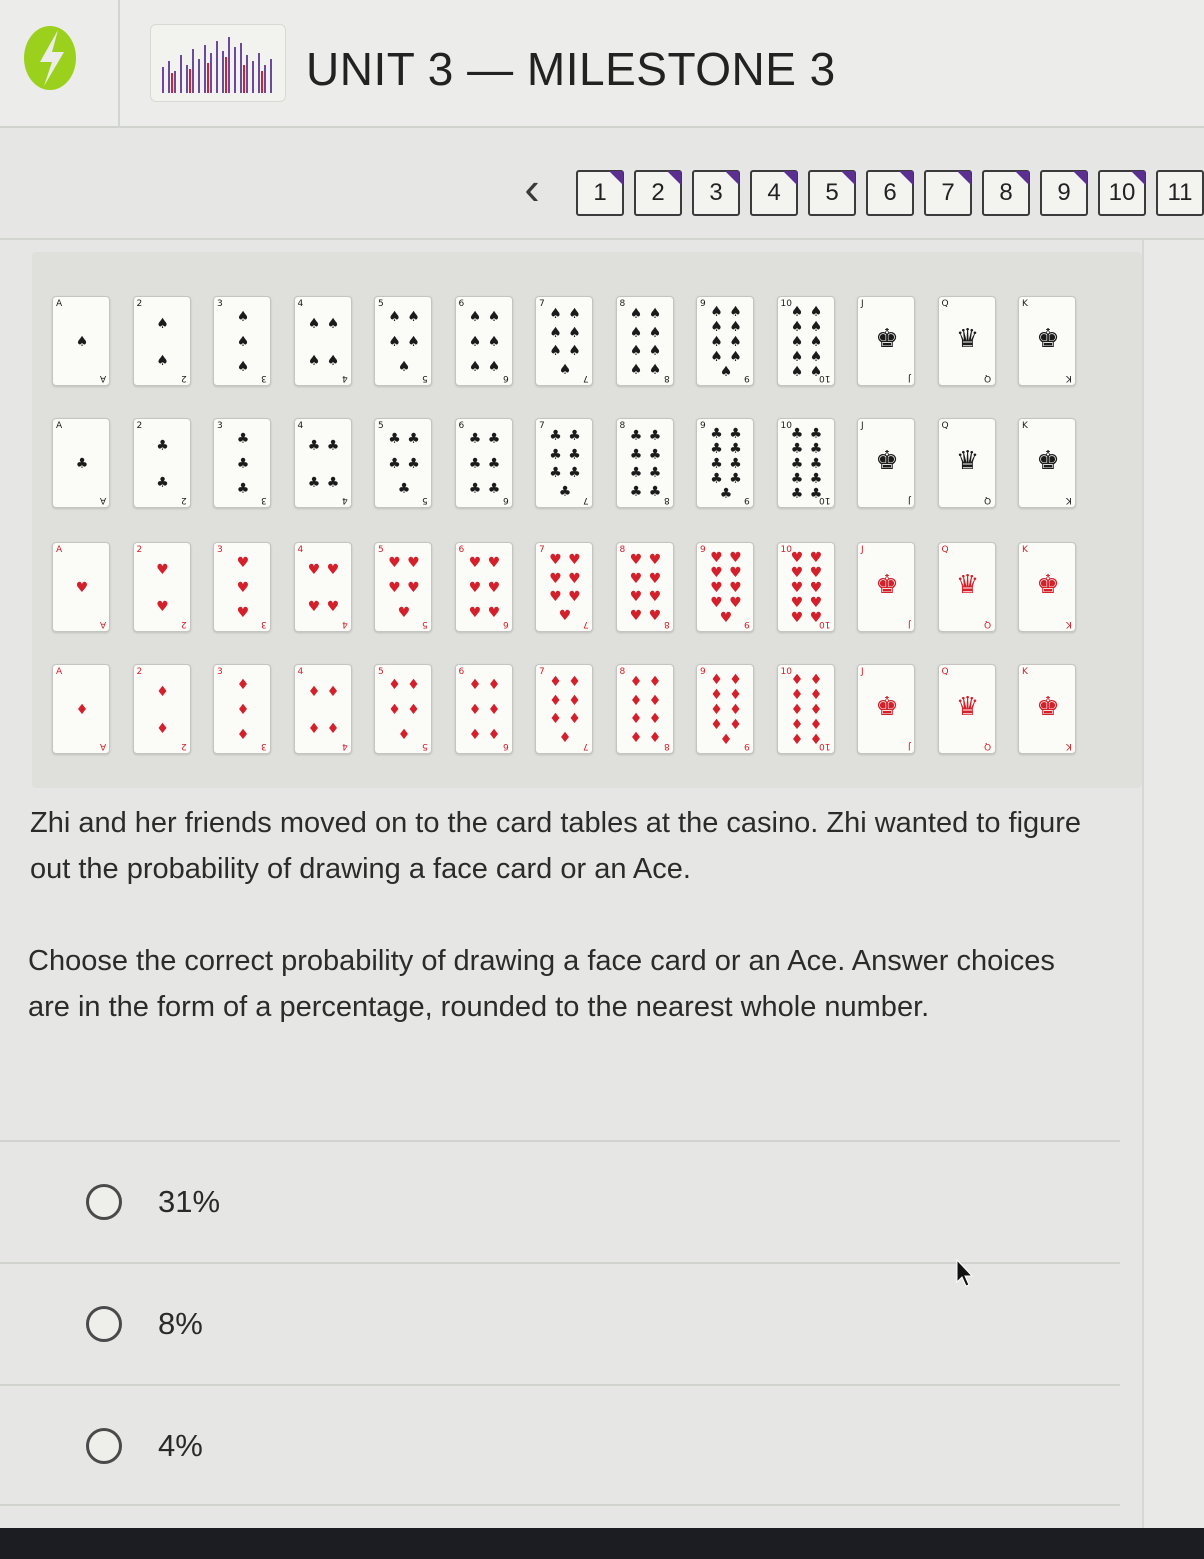 This screenshot has height=1559, width=1204. I want to click on question-button-5: 5, so click(832, 193).